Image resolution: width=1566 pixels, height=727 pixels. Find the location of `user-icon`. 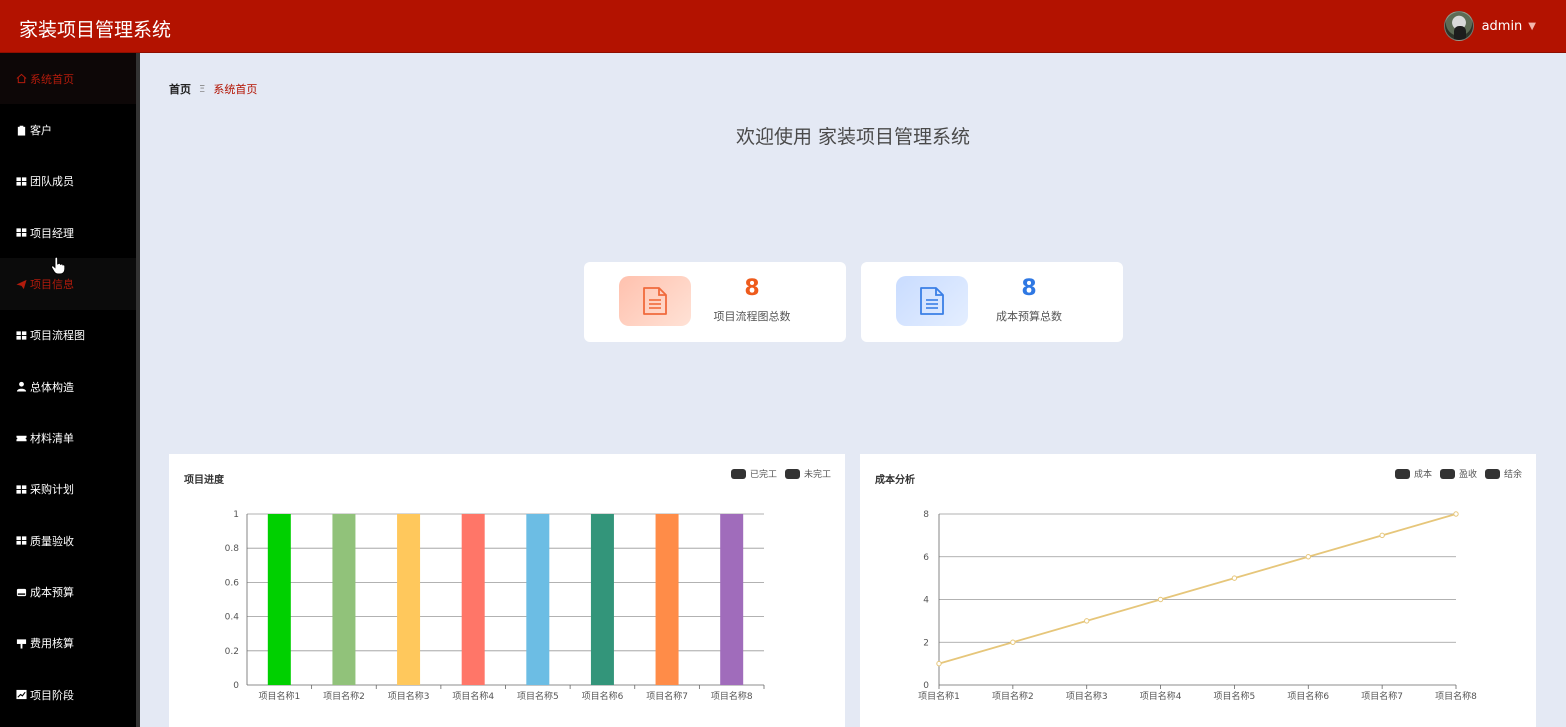

user-icon is located at coordinates (21, 386).